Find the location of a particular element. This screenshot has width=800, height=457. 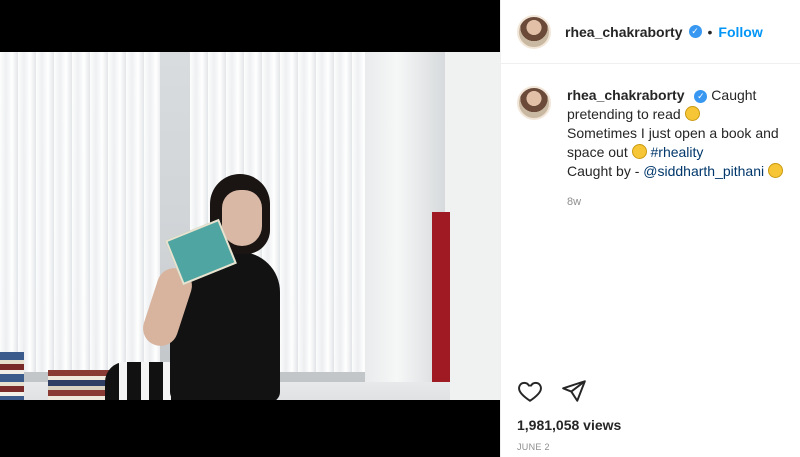

person-face is located at coordinates (242, 218).